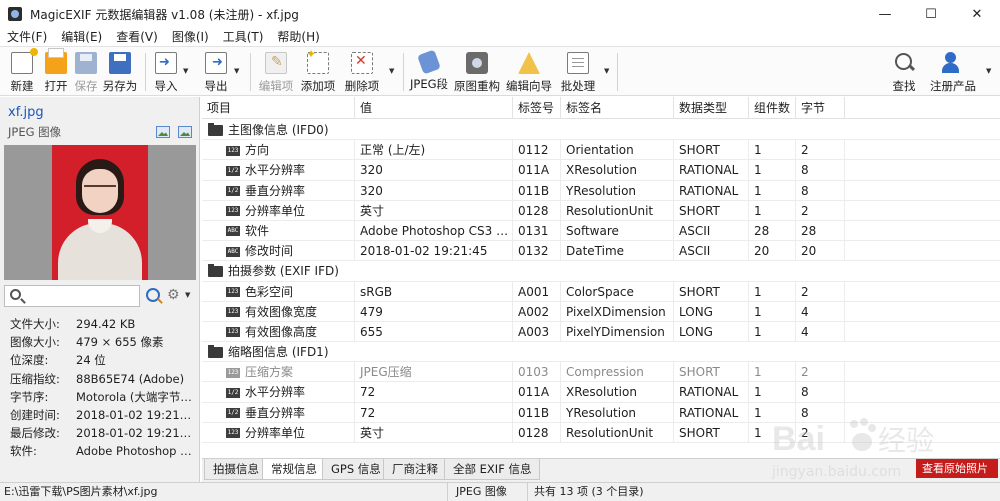 The width and height of the screenshot is (1000, 501). I want to click on open-button: 打开, so click(56, 71).